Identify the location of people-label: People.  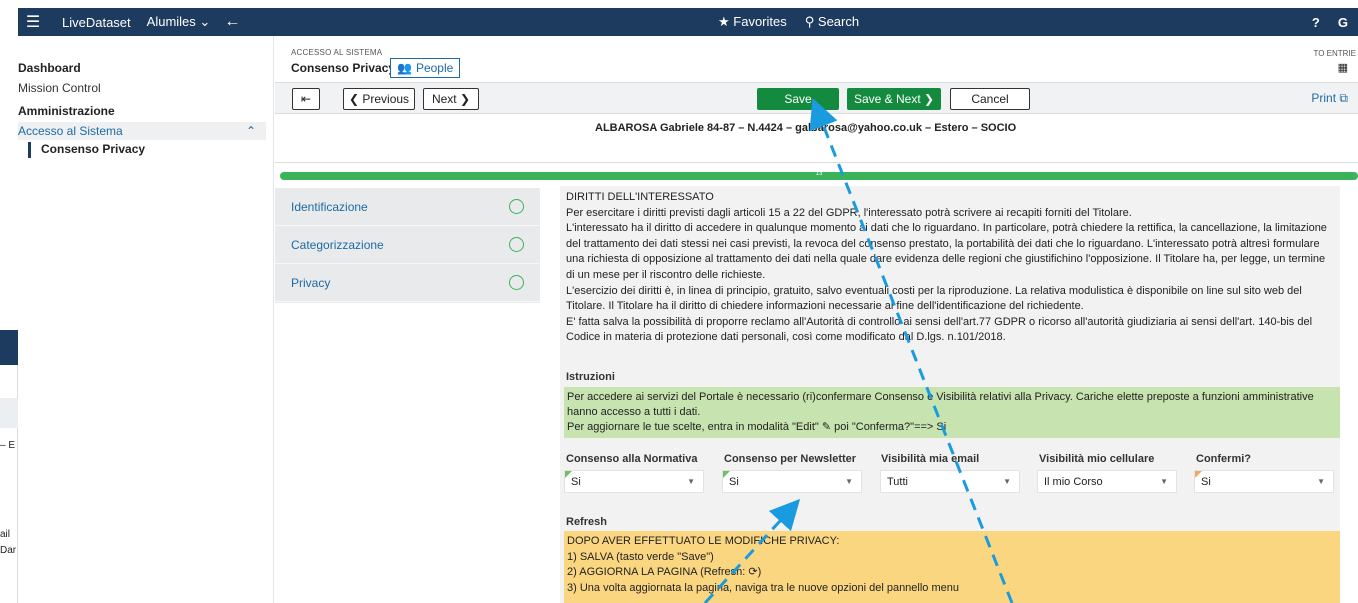
(434, 68).